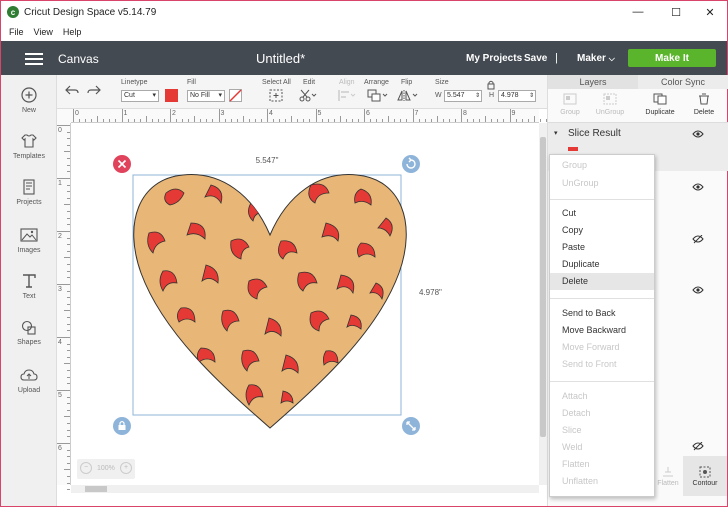 This screenshot has height=507, width=728. What do you see at coordinates (411, 426) in the screenshot?
I see `resize-handle` at bounding box center [411, 426].